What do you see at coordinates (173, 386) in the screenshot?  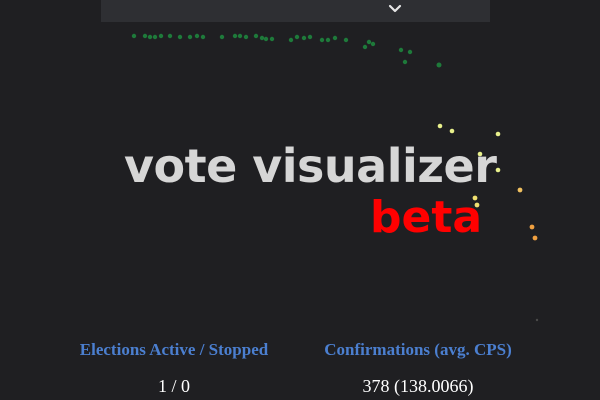 I see `elections-value: 1 / 0` at bounding box center [173, 386].